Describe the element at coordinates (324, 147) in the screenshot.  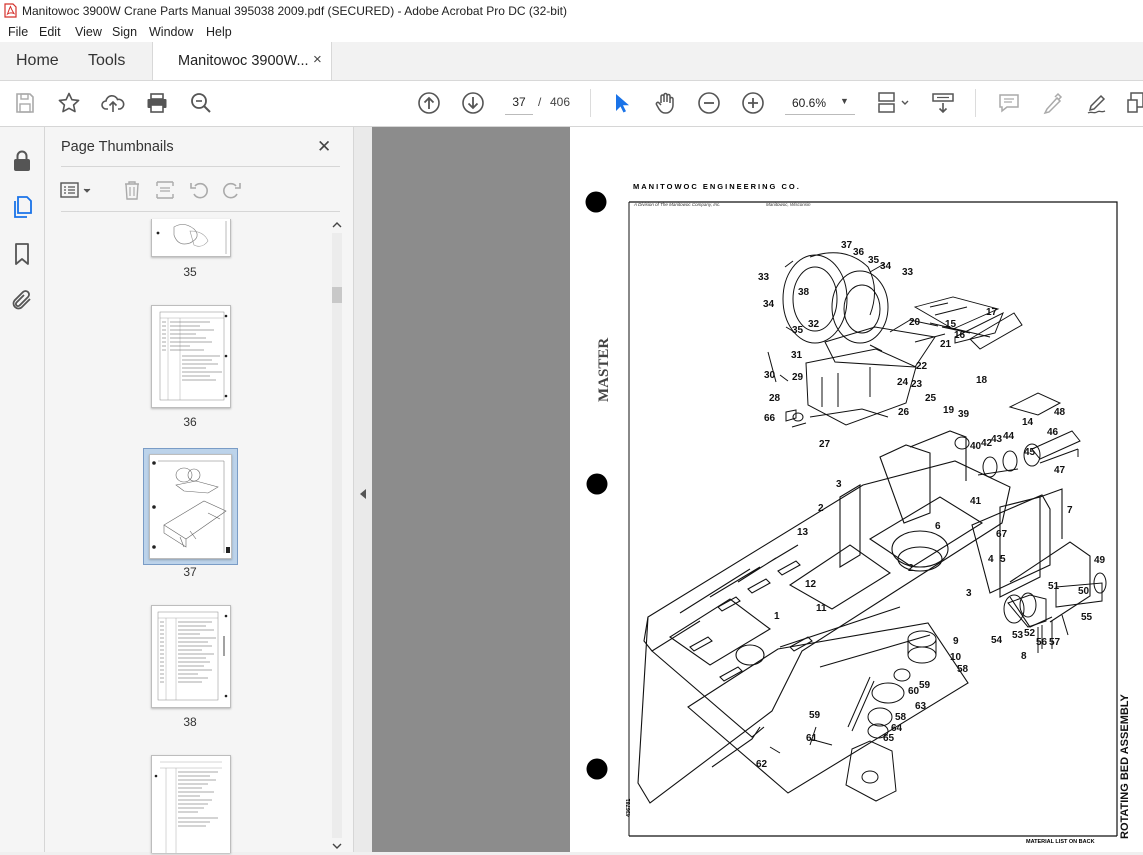
I see `close-panel-icon: ✕` at that location.